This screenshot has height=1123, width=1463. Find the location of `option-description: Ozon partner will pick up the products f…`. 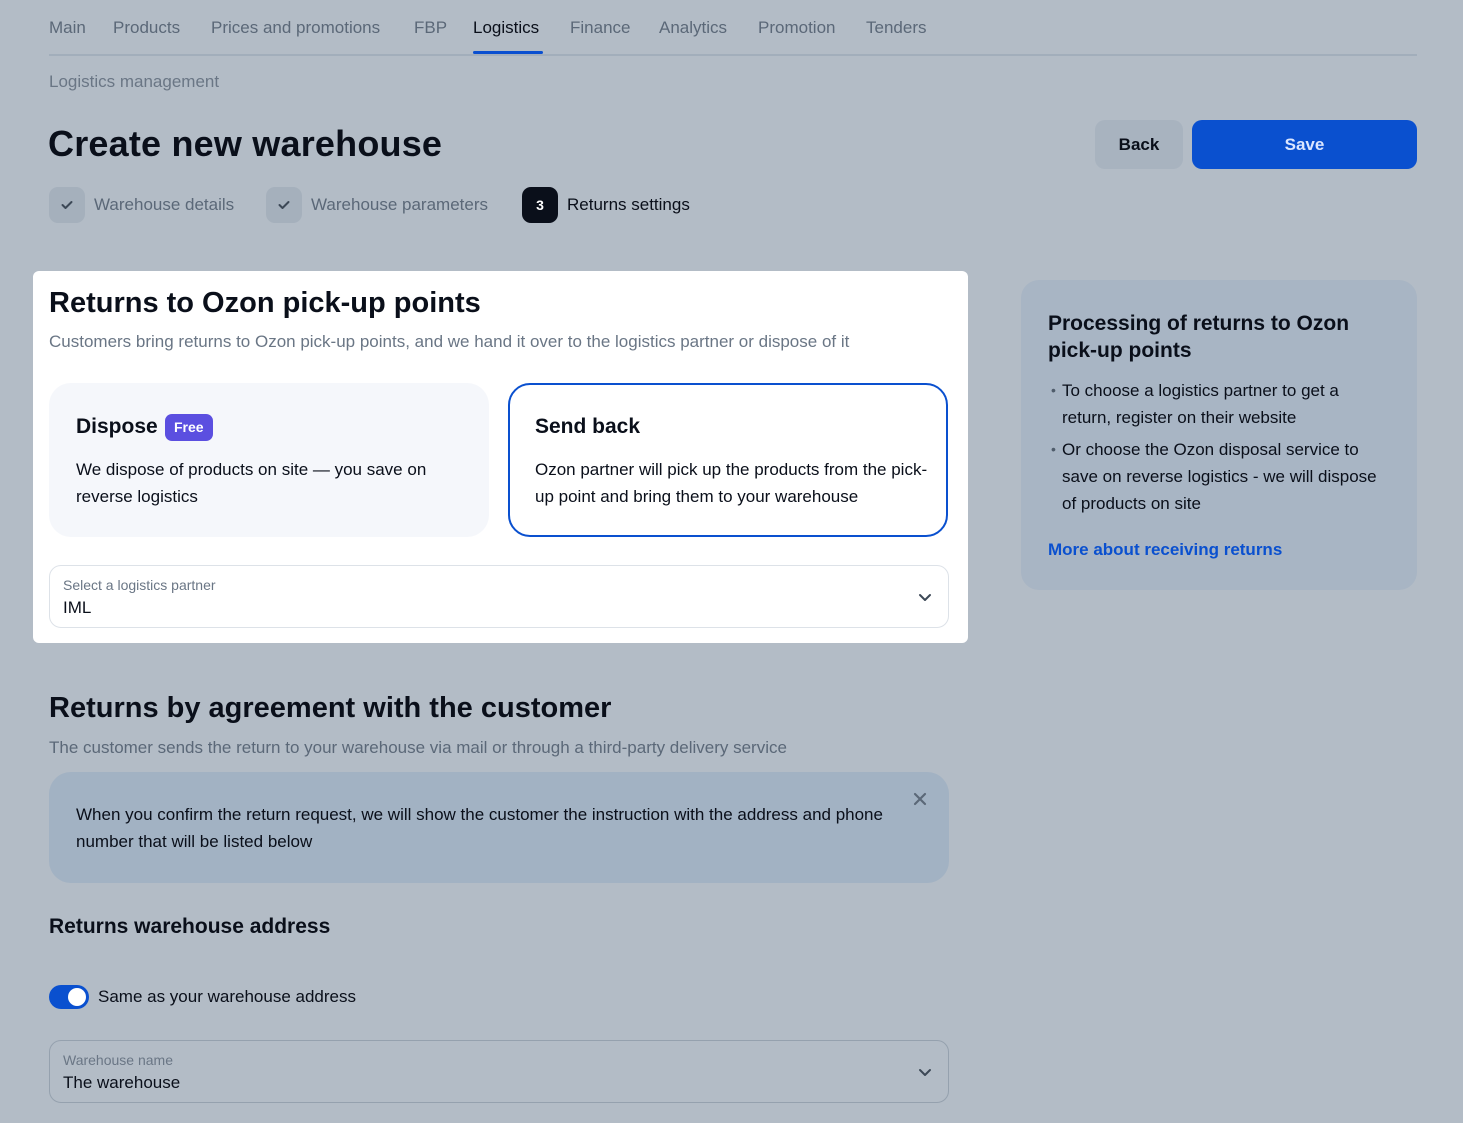

option-description: Ozon partner will pick up the products f… is located at coordinates (731, 483).